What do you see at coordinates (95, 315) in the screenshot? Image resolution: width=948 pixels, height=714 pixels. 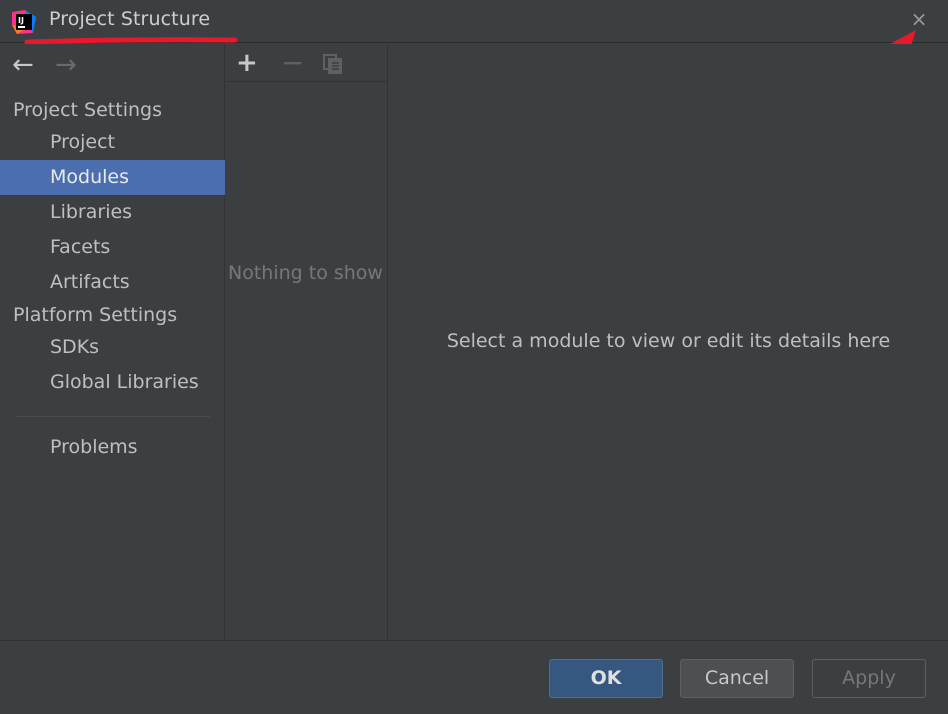 I see `platform-settings-heading: Platform Settings` at bounding box center [95, 315].